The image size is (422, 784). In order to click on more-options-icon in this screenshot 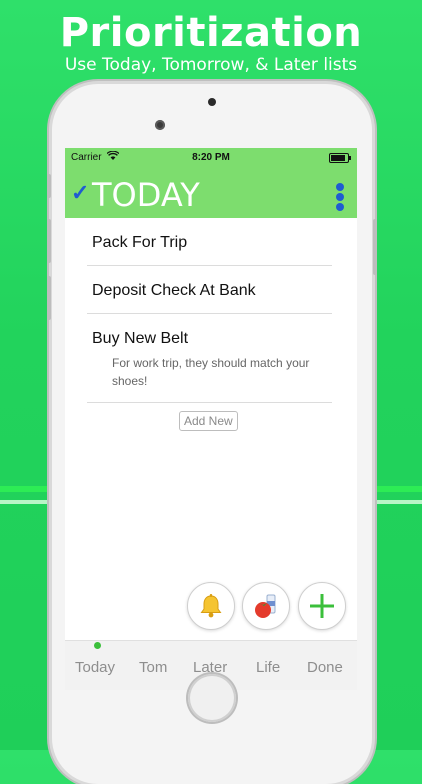, I will do `click(340, 197)`.